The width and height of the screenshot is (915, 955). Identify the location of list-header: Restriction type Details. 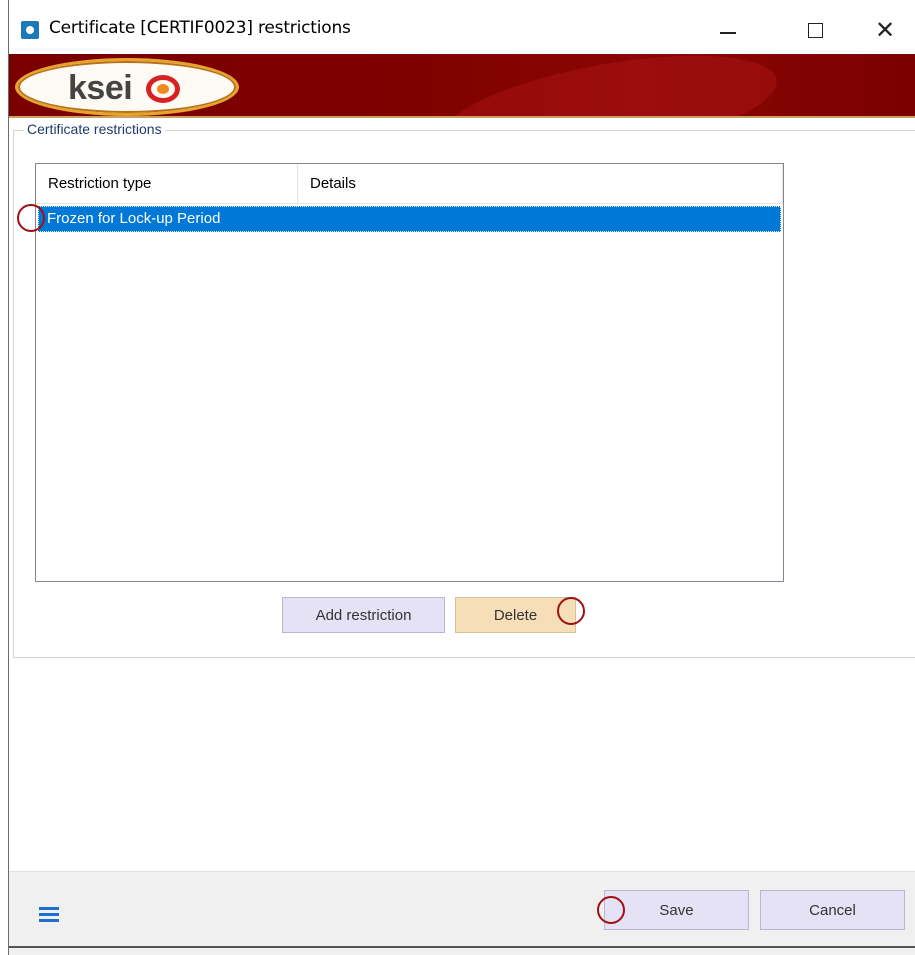
(409, 184).